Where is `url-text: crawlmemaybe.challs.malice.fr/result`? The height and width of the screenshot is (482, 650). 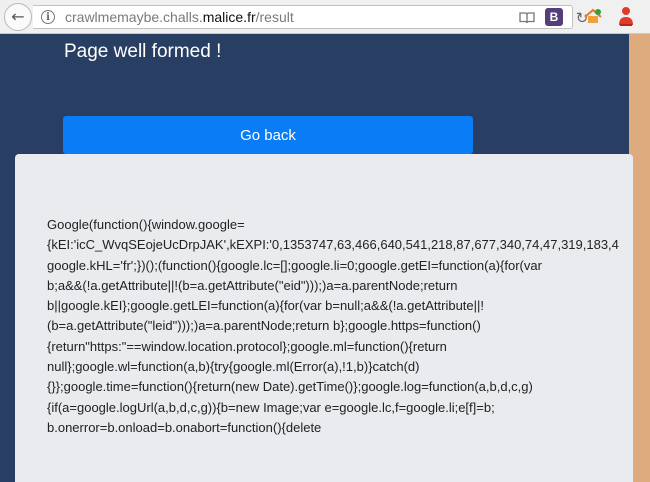
url-text: crawlmemaybe.challs.malice.fr/result is located at coordinates (179, 17).